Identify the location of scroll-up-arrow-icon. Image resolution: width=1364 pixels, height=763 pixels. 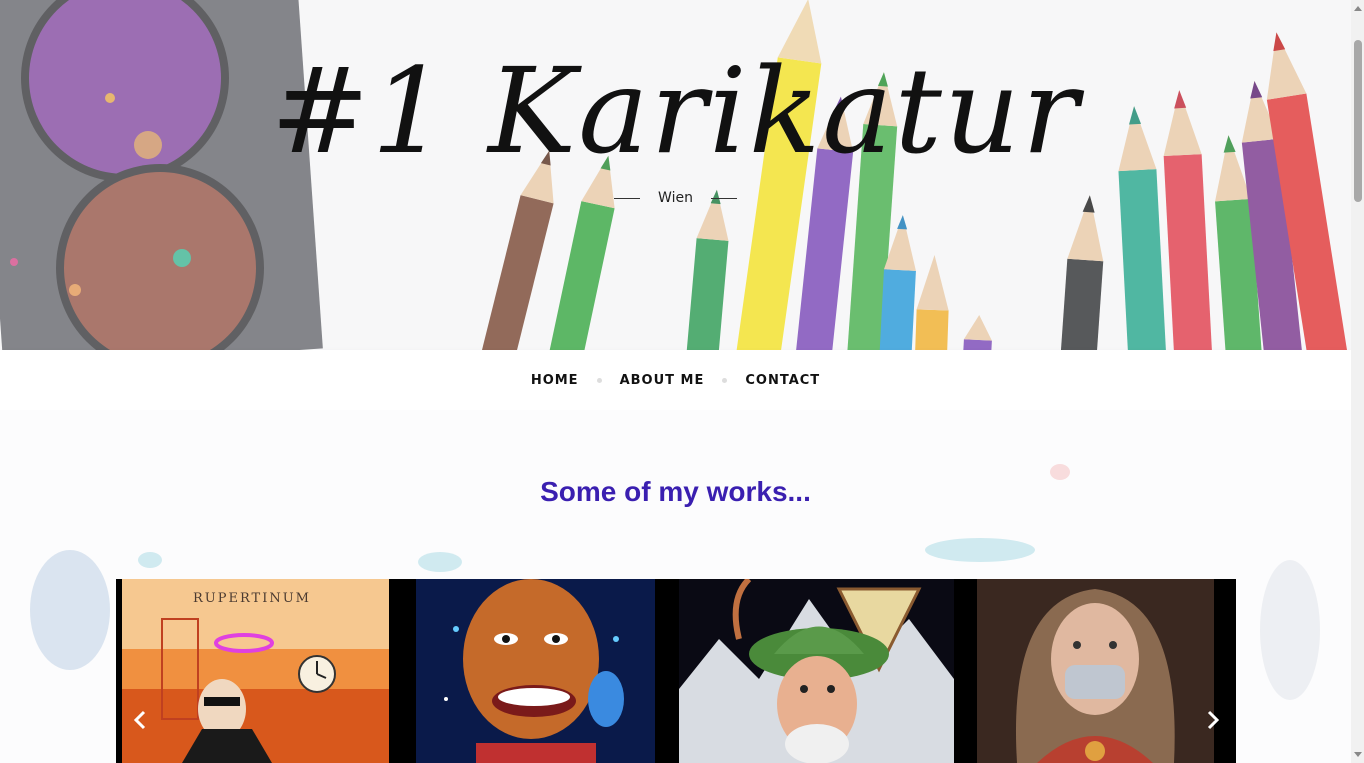
(1358, 8).